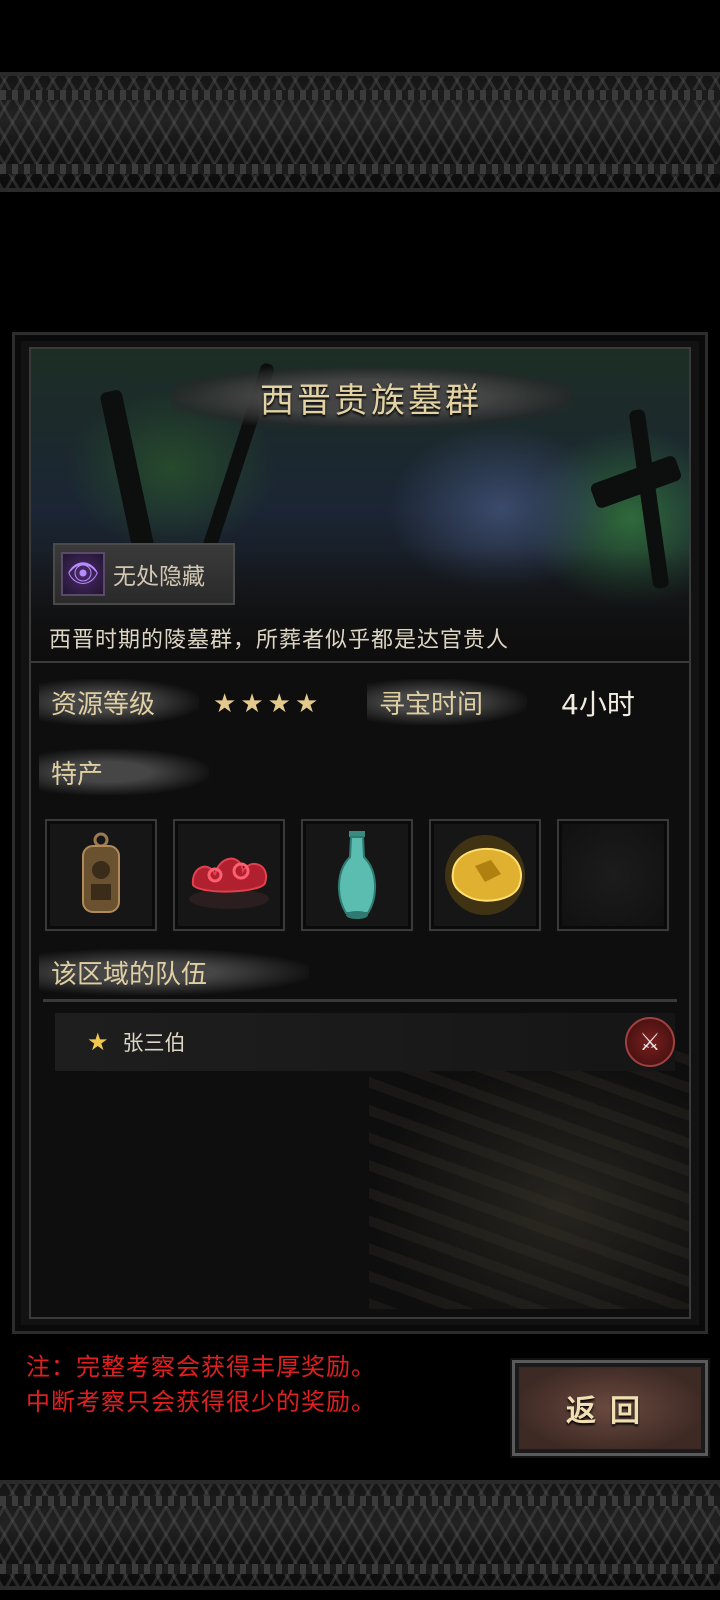 Image resolution: width=720 pixels, height=1600 pixels. I want to click on search-time-label: 寻宝时间, so click(447, 702).